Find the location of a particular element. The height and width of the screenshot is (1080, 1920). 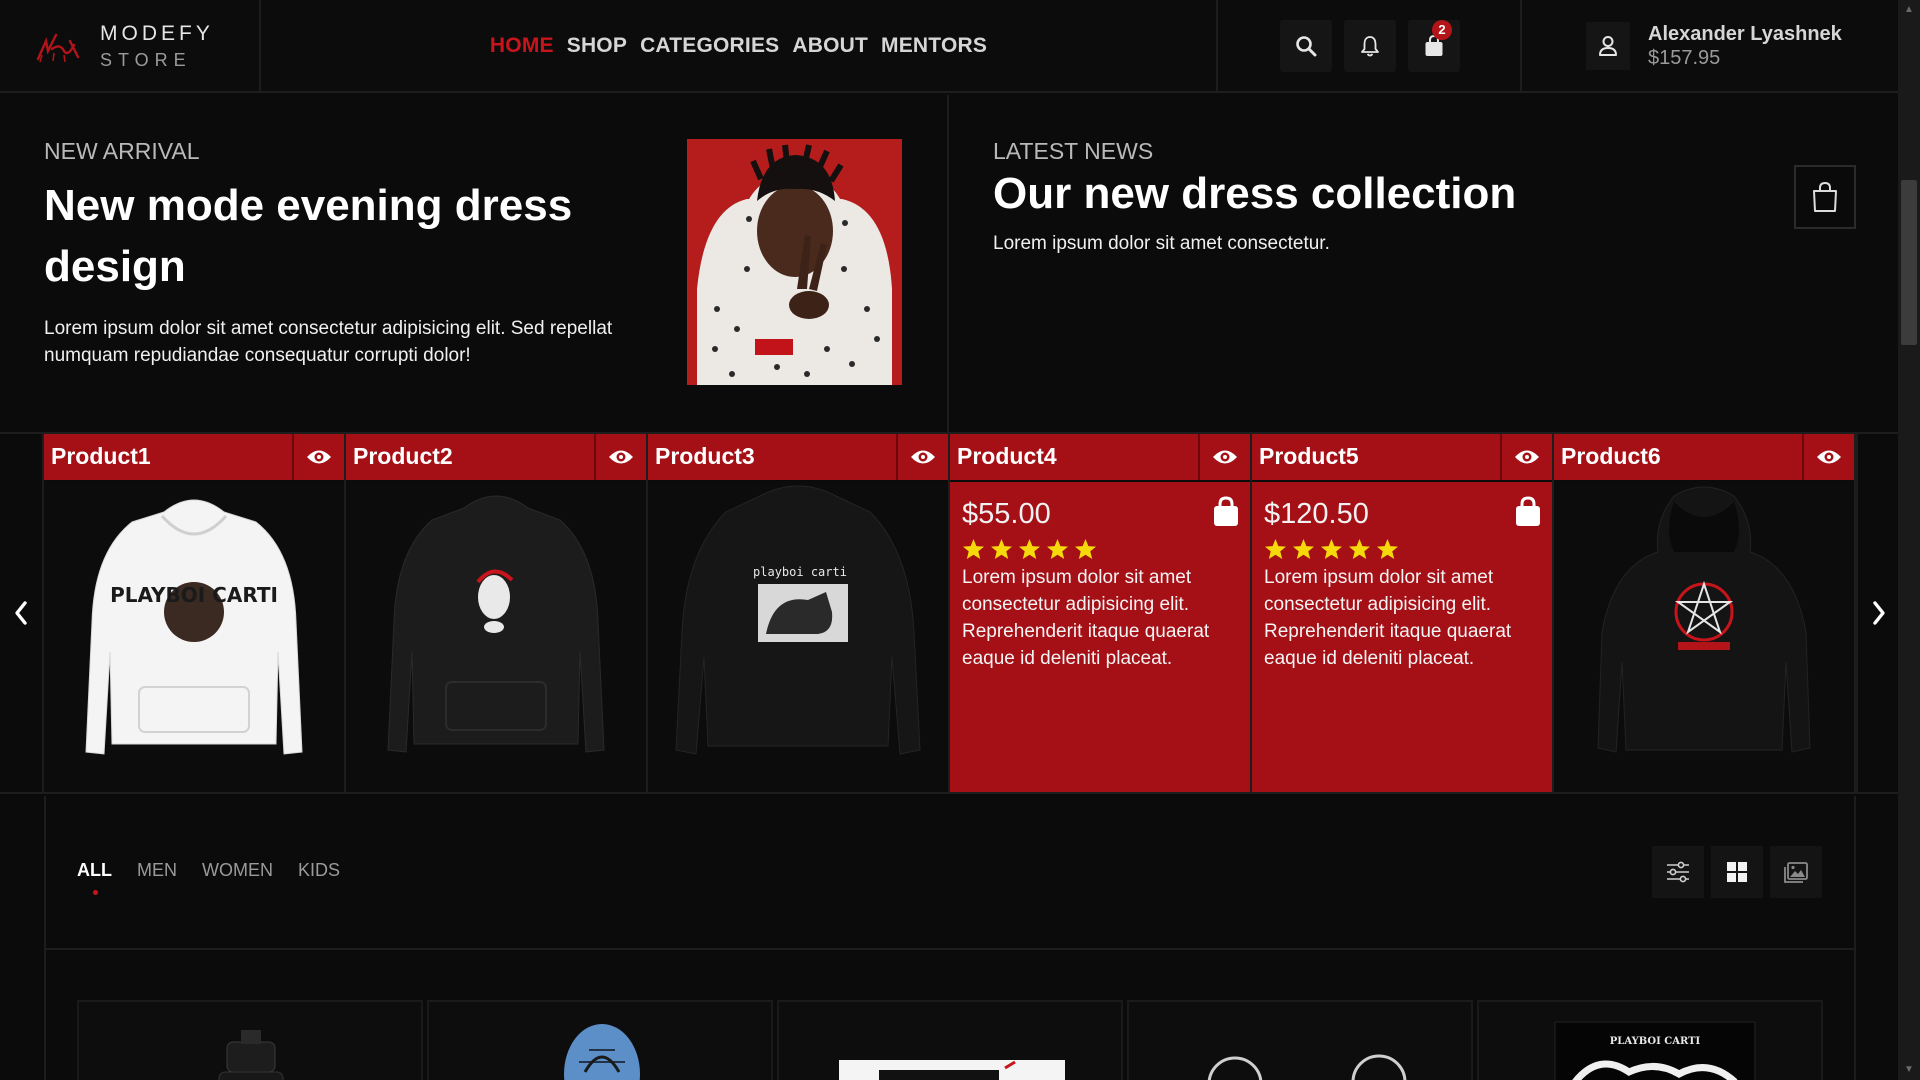

user-avatar is located at coordinates (1608, 45).